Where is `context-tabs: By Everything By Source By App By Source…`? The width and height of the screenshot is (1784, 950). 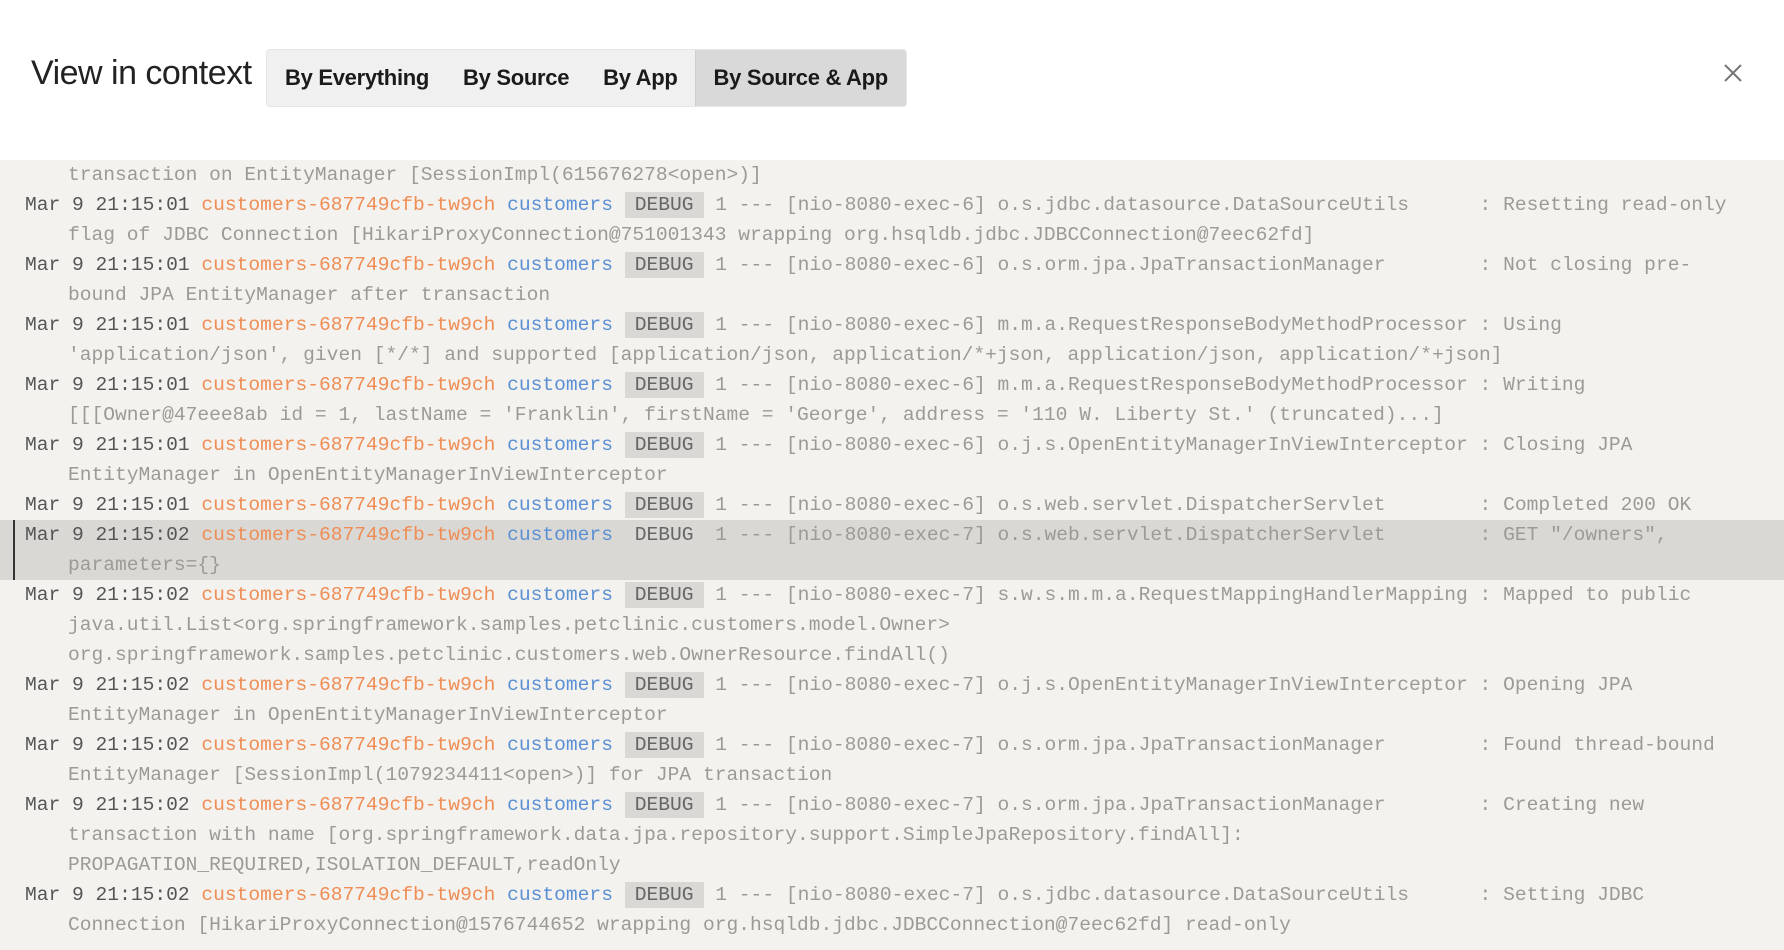 context-tabs: By Everything By Source By App By Source… is located at coordinates (586, 78).